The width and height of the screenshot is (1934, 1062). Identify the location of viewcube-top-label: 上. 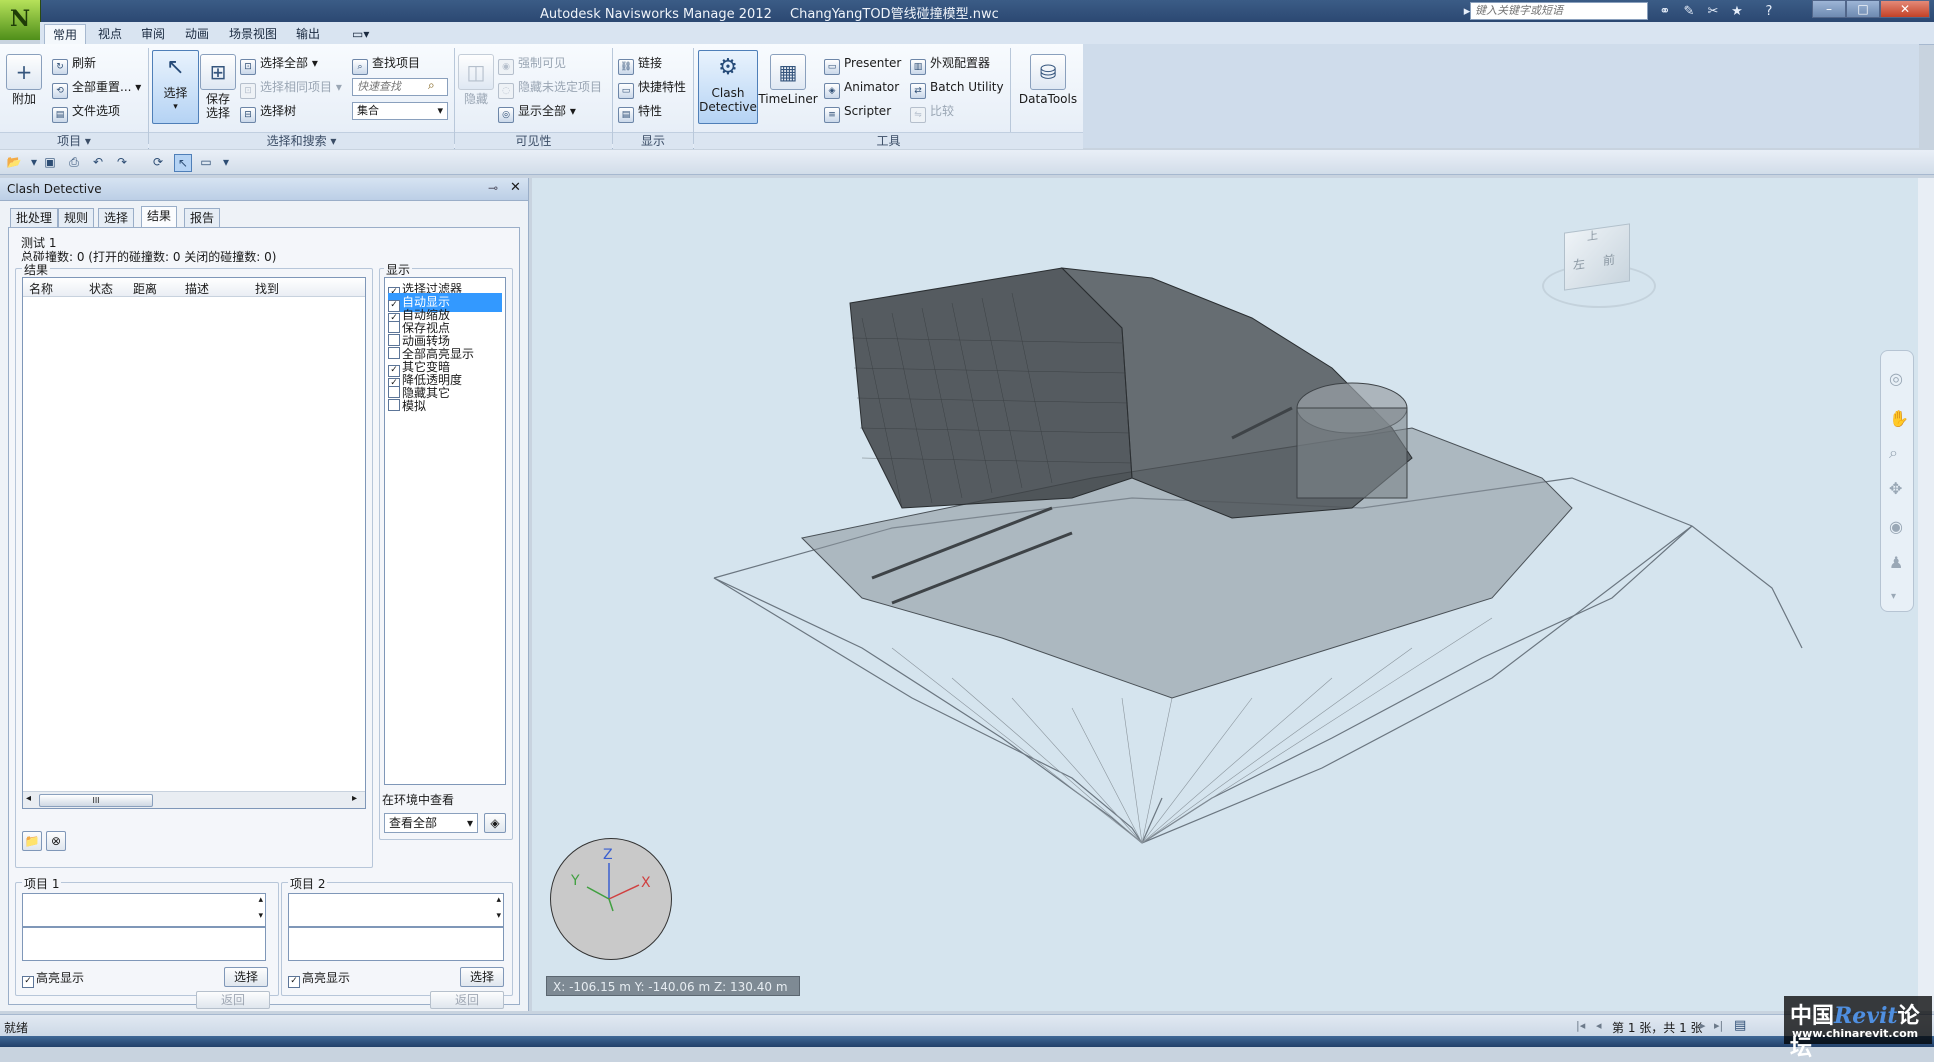
(1592, 236).